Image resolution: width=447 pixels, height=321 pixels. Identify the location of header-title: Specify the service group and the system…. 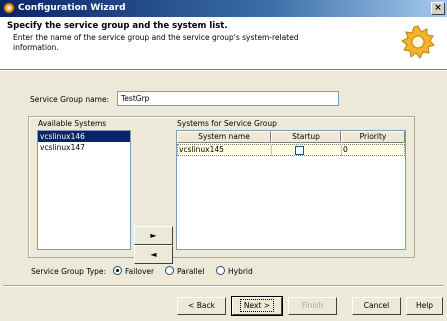
(117, 26).